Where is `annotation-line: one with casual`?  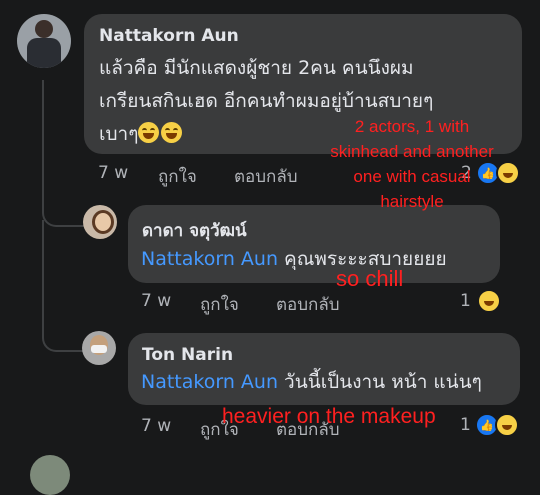
annotation-line: one with casual is located at coordinates (412, 176).